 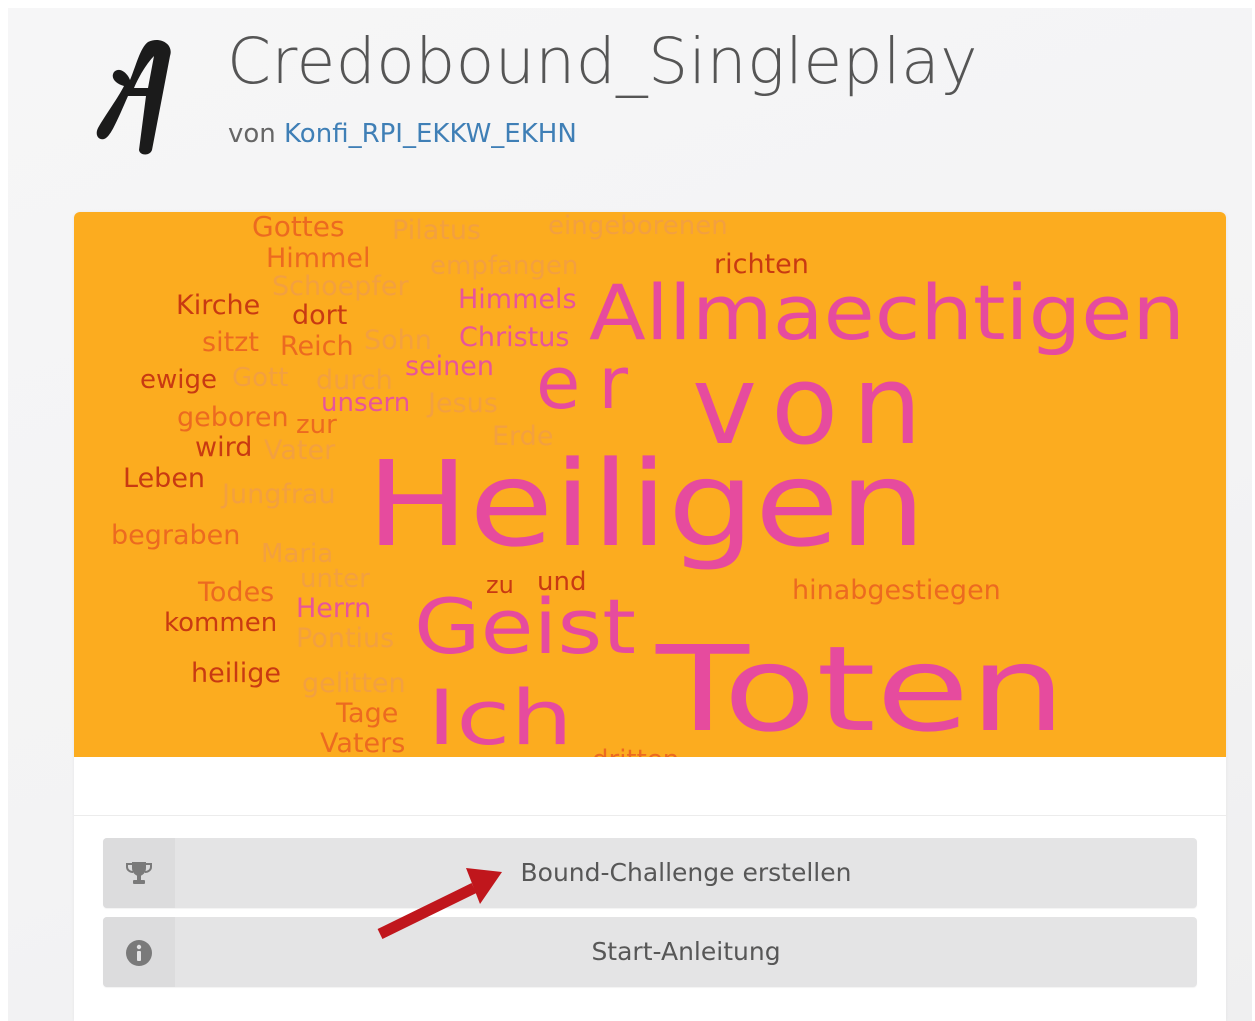 What do you see at coordinates (164, 478) in the screenshot?
I see `word-cloud-word: Leben` at bounding box center [164, 478].